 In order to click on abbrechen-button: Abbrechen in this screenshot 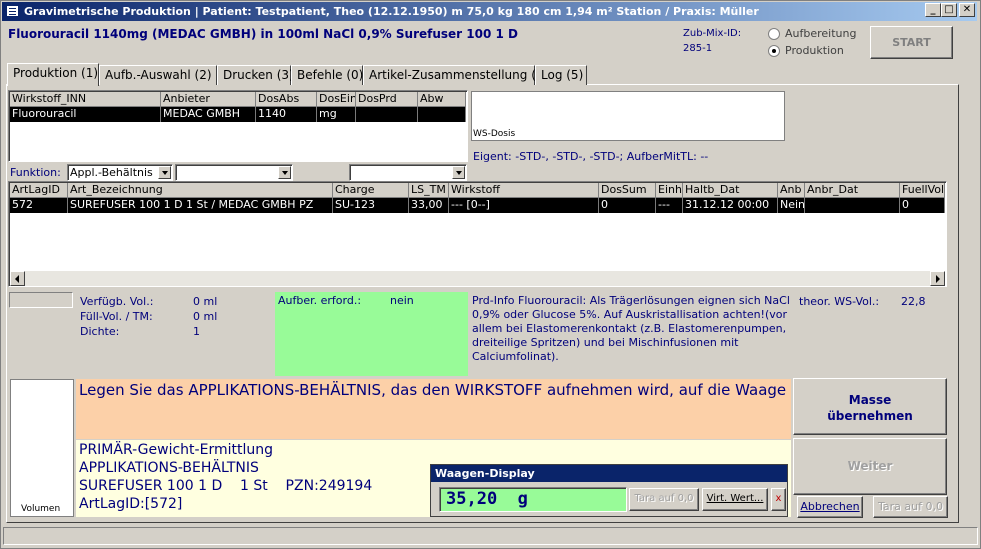, I will do `click(830, 507)`.